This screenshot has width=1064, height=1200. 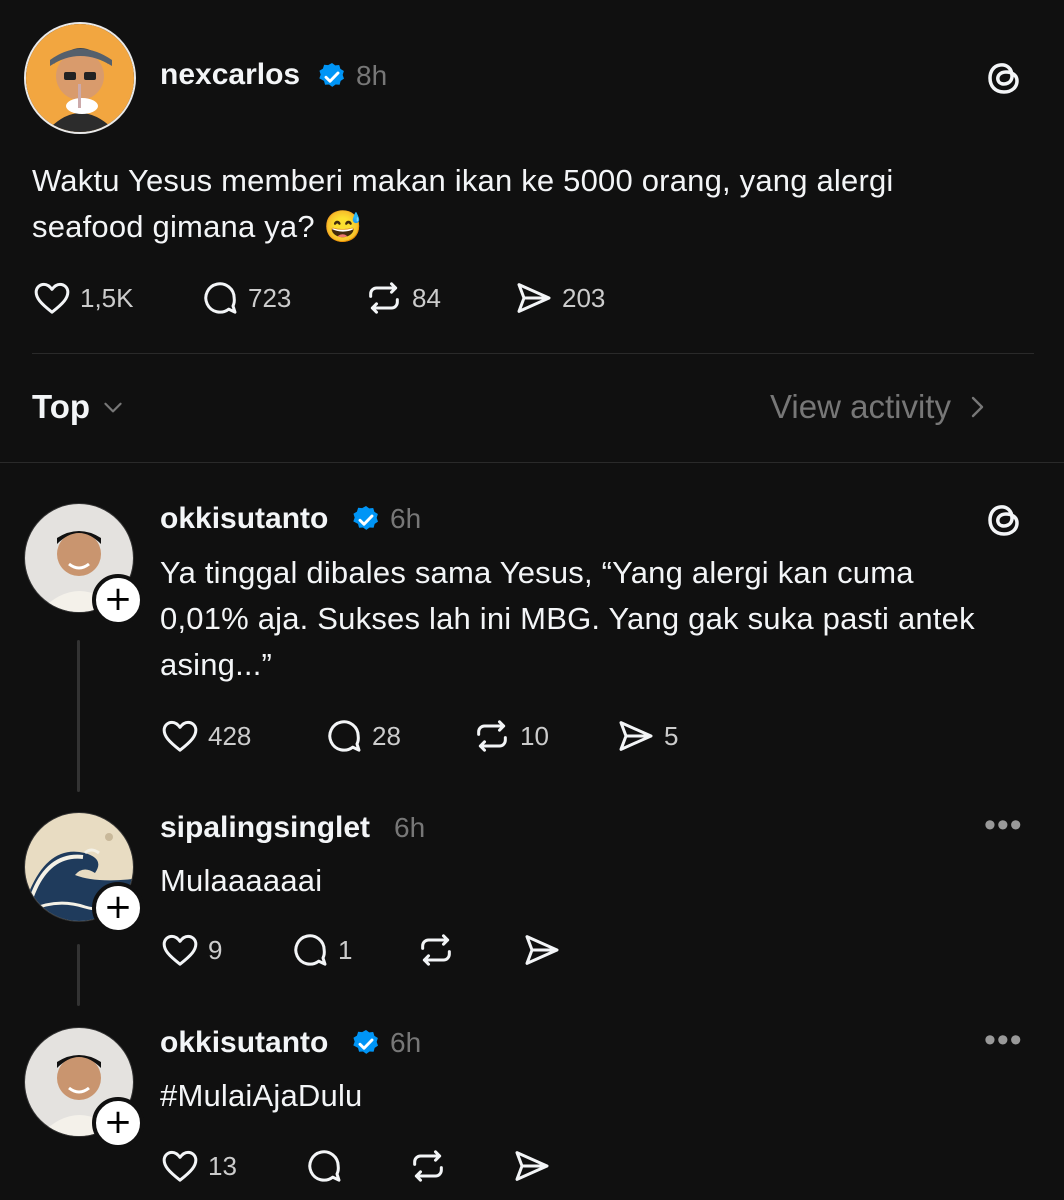 I want to click on like-button: 13, so click(x=198, y=1166).